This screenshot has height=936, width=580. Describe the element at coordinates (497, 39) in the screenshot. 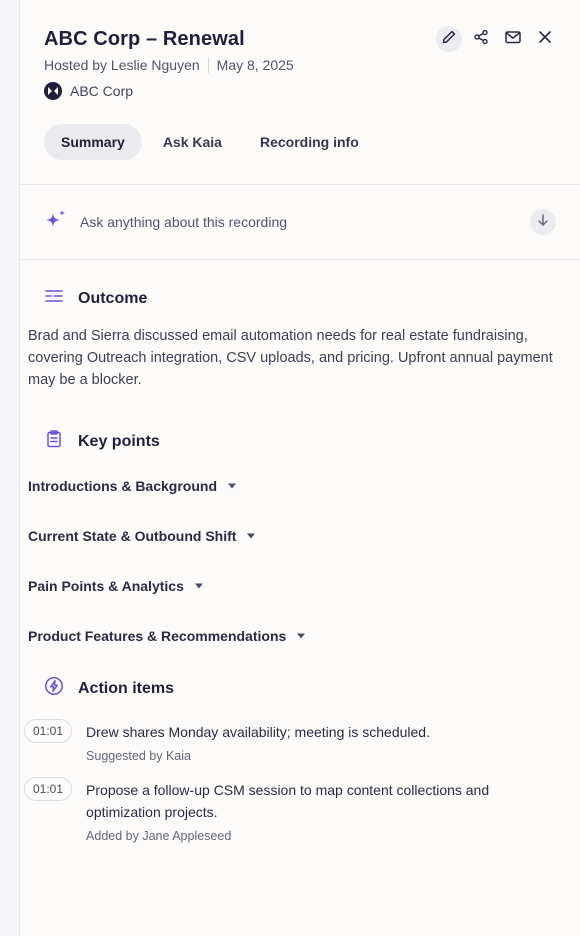

I see `header-actions` at that location.